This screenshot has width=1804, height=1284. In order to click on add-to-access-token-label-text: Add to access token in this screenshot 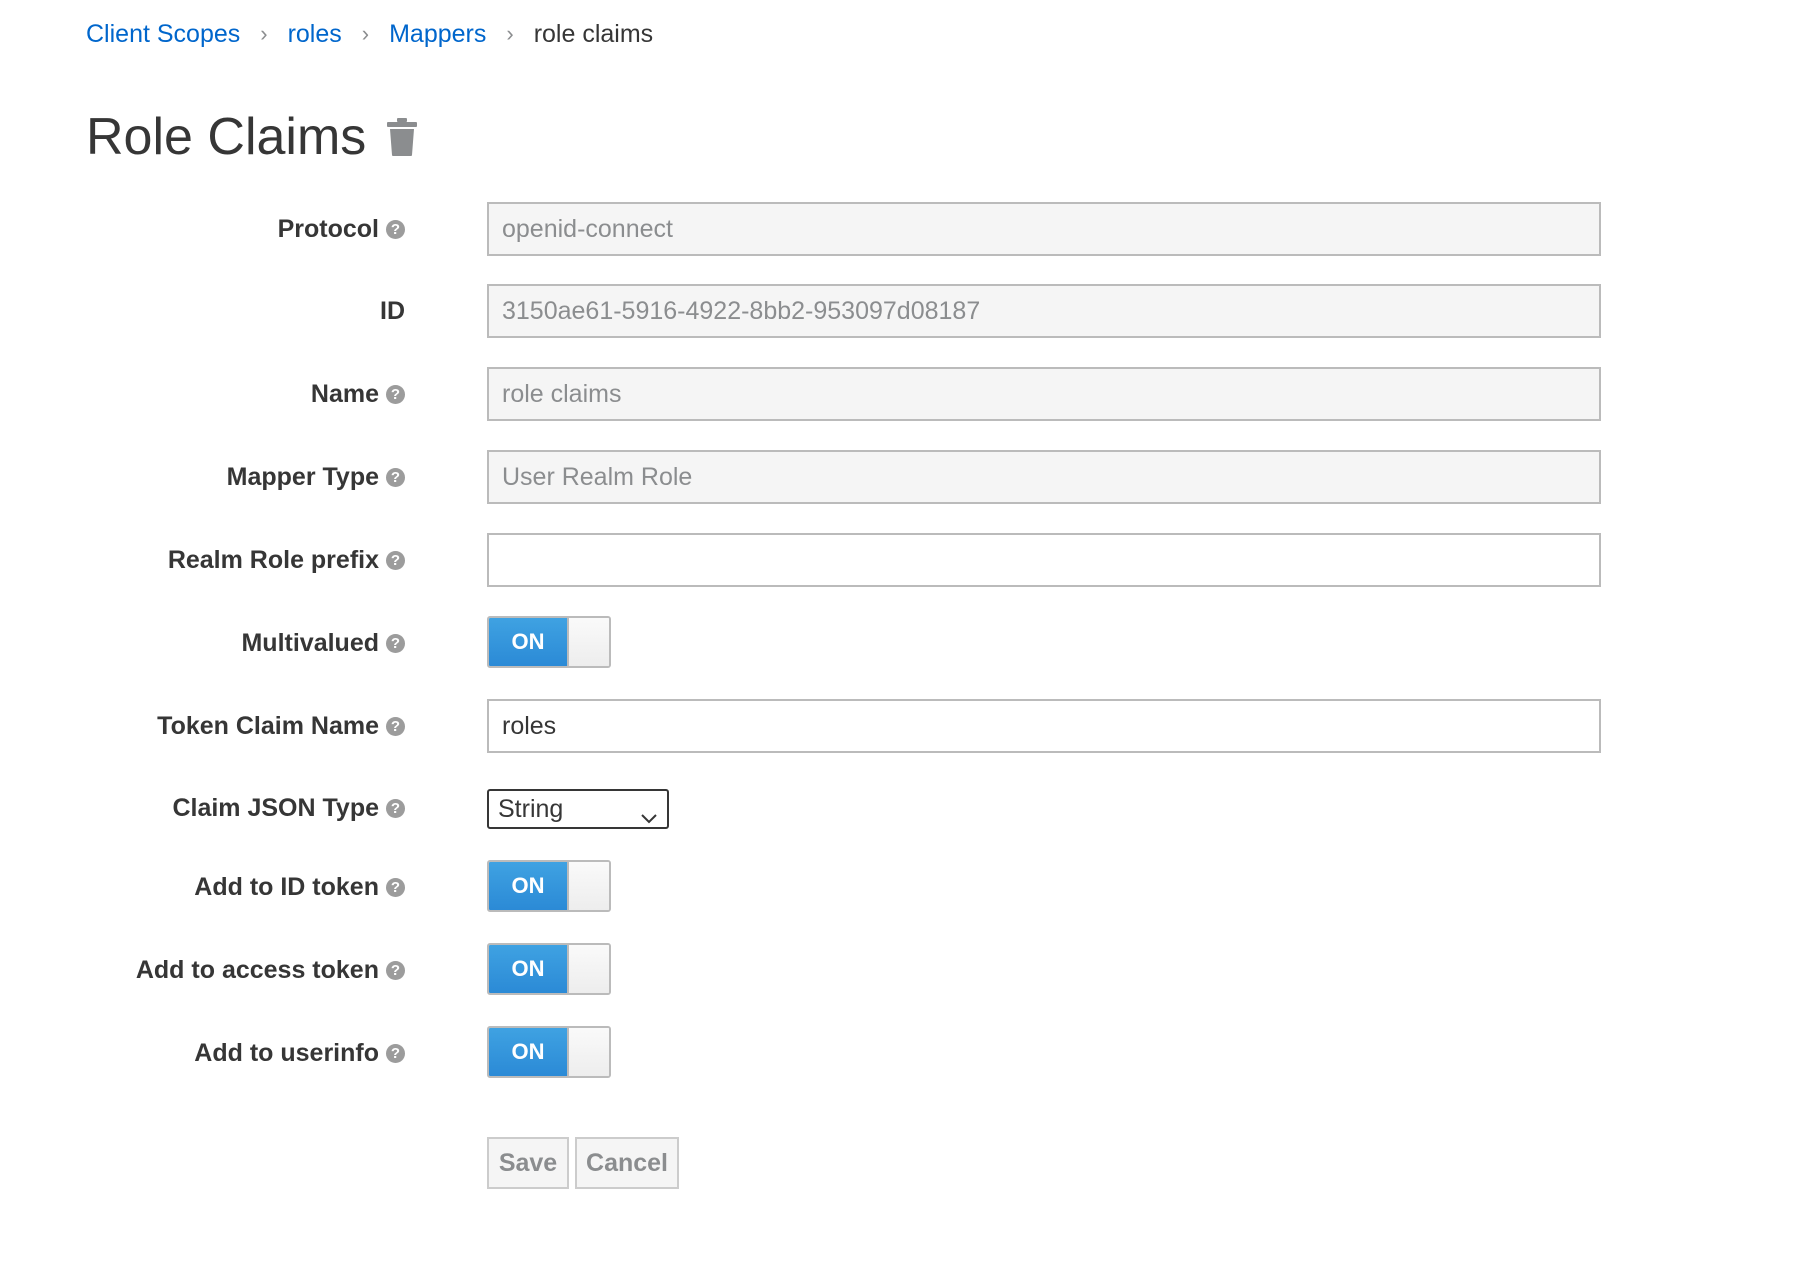, I will do `click(257, 969)`.